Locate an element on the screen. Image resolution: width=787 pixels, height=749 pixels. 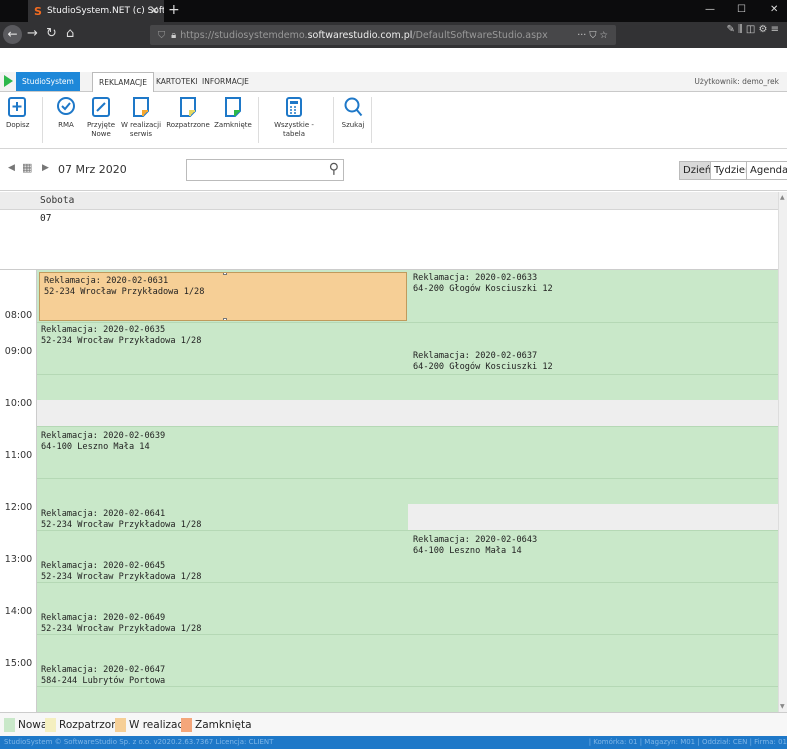
minimize-icon: — is located at coordinates (710, 9).